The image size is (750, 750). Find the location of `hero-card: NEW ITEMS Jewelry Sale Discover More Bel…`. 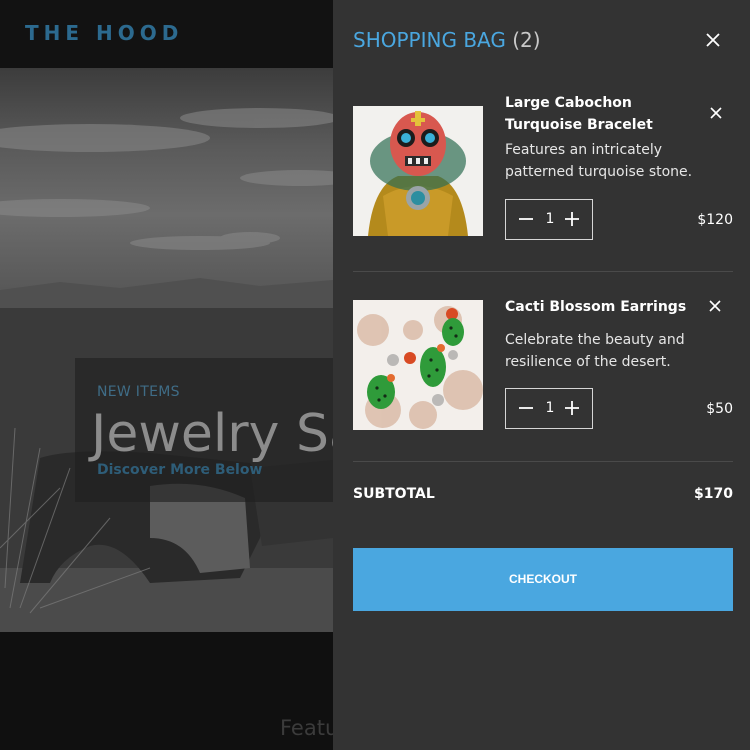

hero-card: NEW ITEMS Jewelry Sale Discover More Bel… is located at coordinates (241, 430).